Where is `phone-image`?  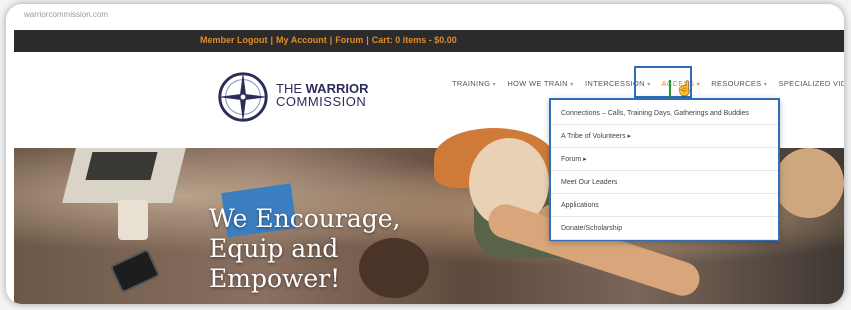
phone-image is located at coordinates (135, 271).